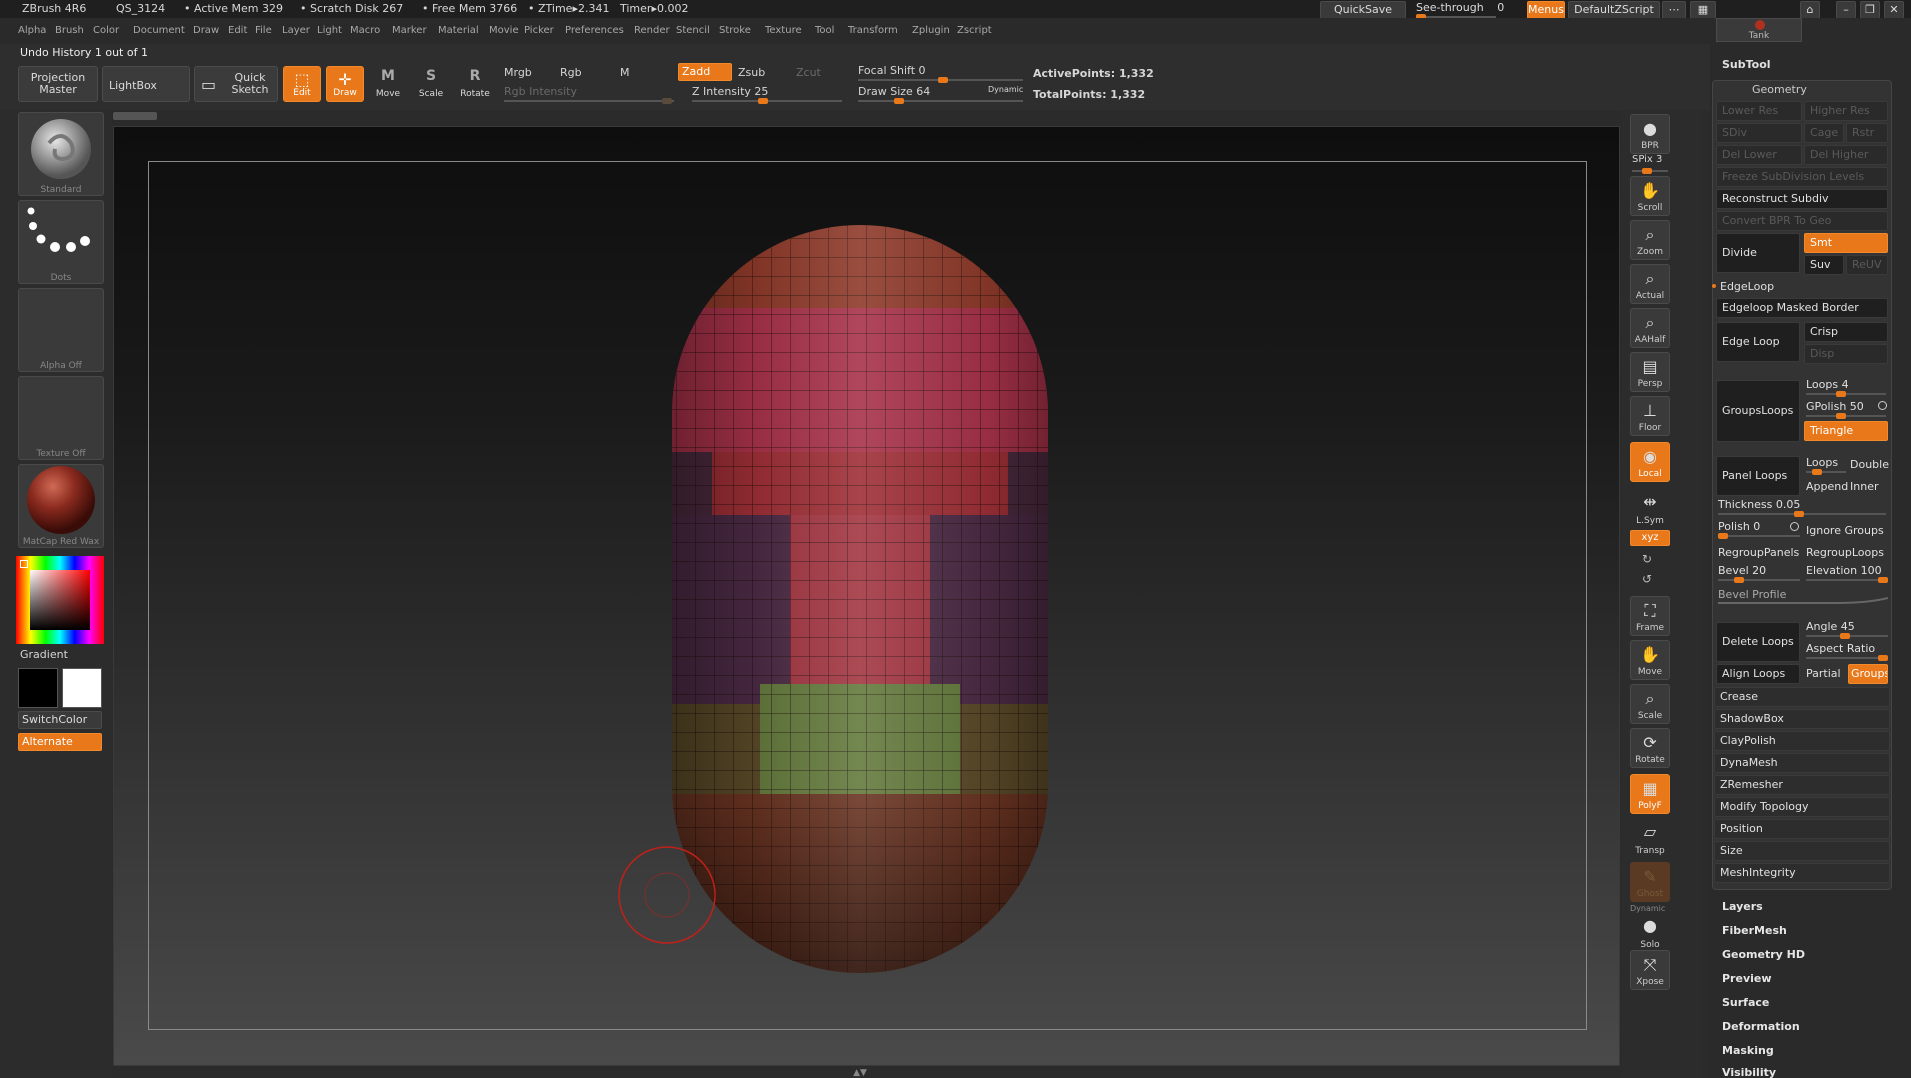  I want to click on scale-view-button: ⌕ Scale, so click(1650, 704).